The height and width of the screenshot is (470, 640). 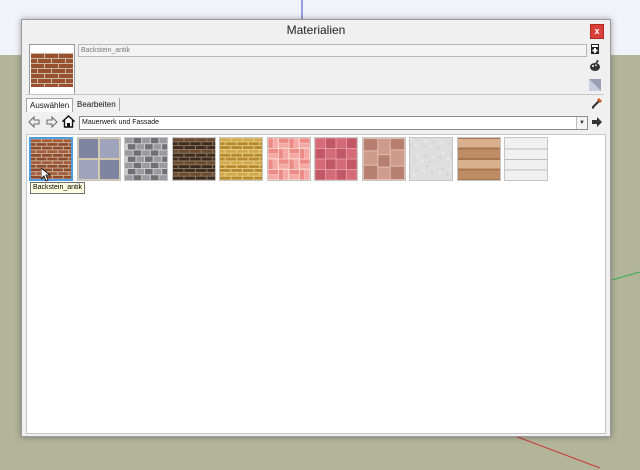 What do you see at coordinates (58, 188) in the screenshot?
I see `tooltip: Backstein_antik` at bounding box center [58, 188].